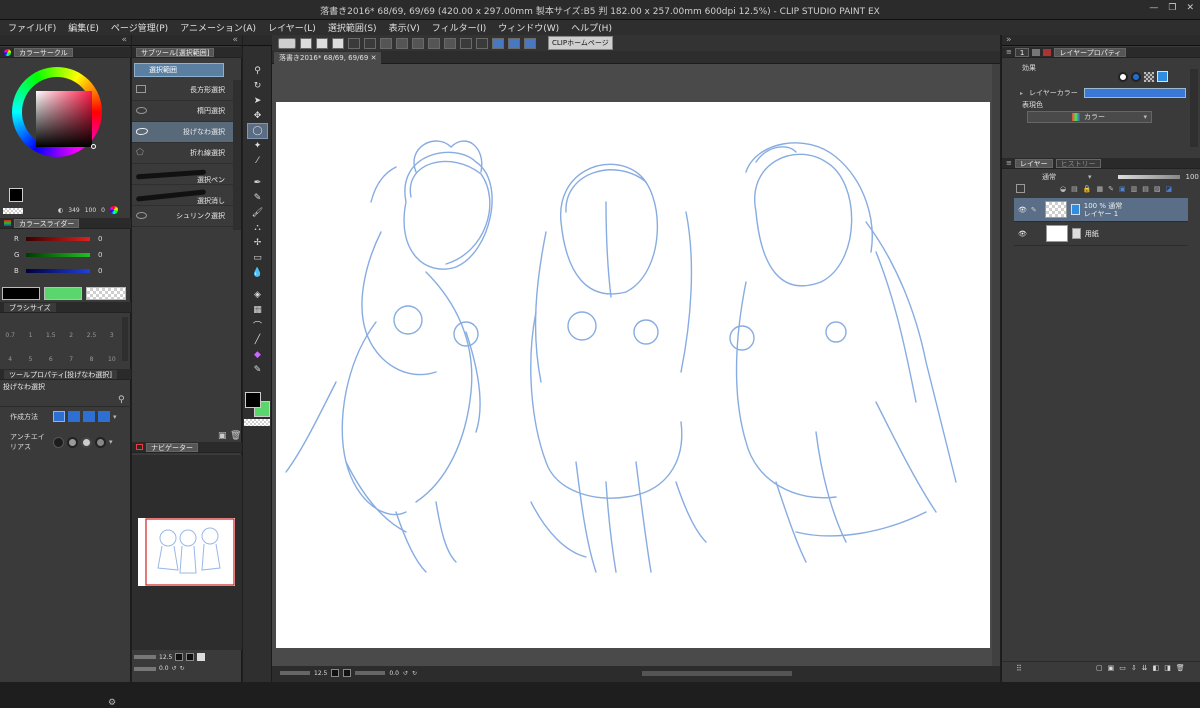 The width and height of the screenshot is (1200, 708). Describe the element at coordinates (1122, 189) in the screenshot. I see `layer-mask-icon: ▣` at that location.